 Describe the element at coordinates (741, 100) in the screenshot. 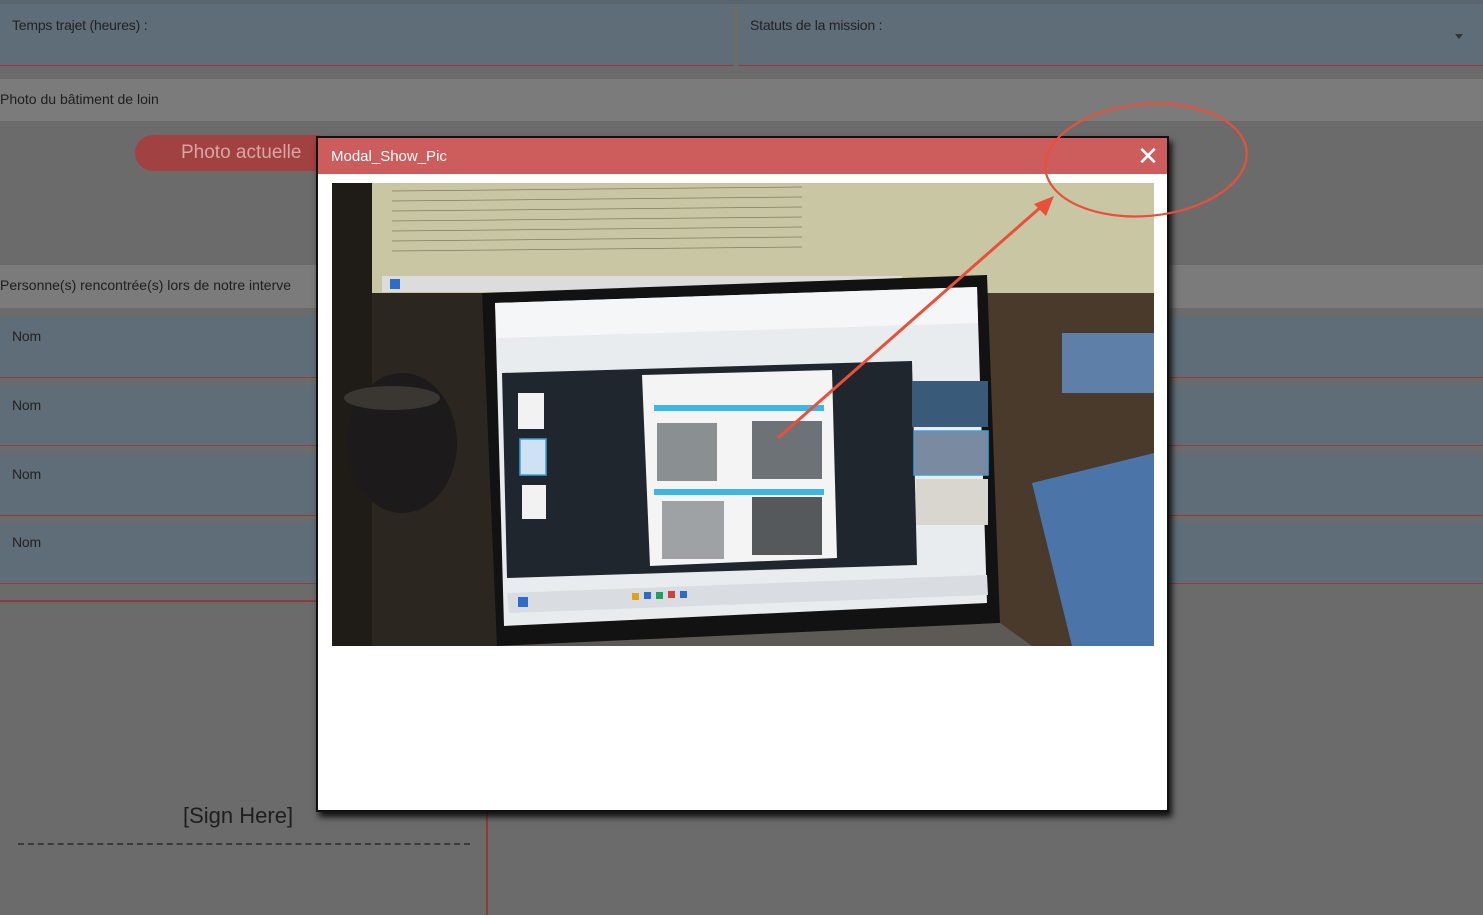

I see `far-photo-section-header: Photo du bâtiment de loin` at that location.